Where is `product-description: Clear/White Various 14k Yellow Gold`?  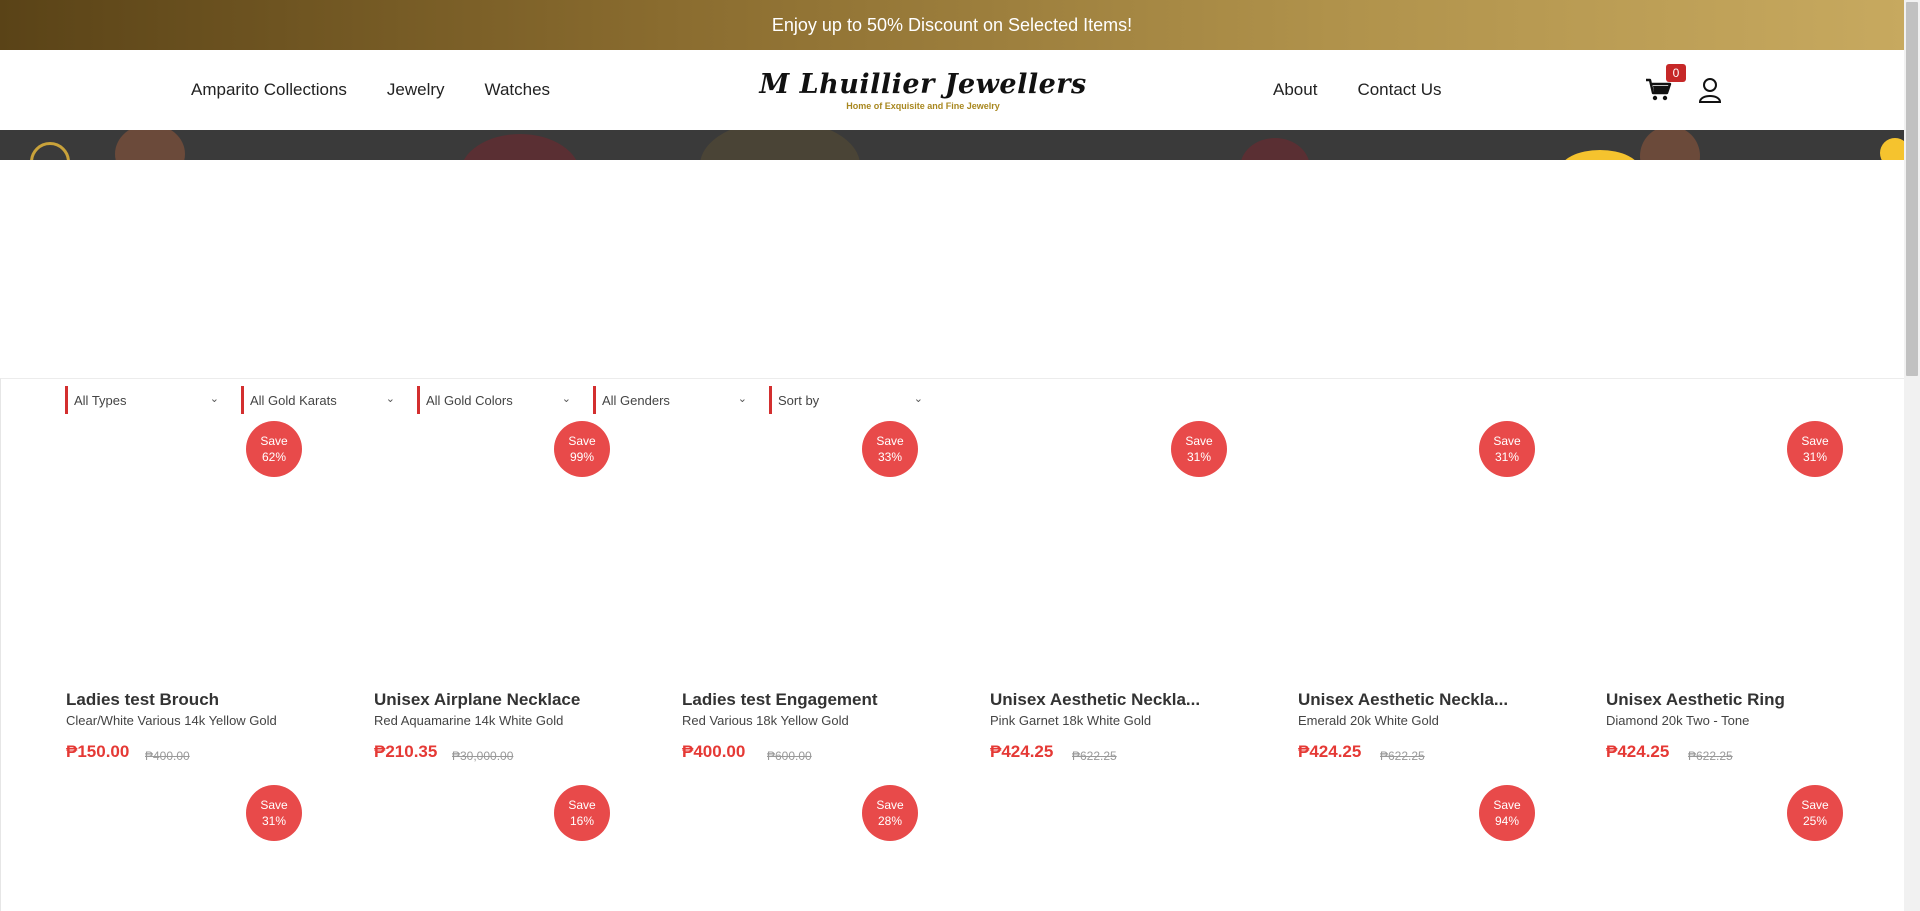 product-description: Clear/White Various 14k Yellow Gold is located at coordinates (171, 720).